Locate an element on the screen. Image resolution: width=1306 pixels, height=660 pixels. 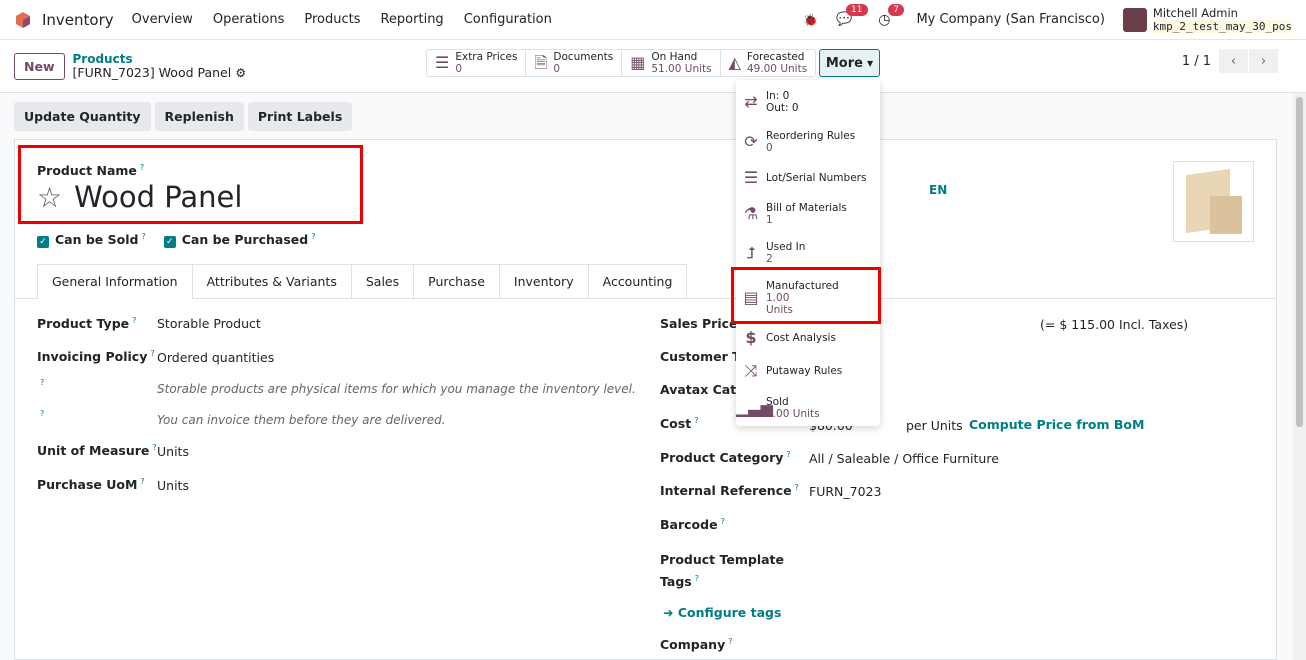
database-name: kmp_2_test_may_30_pos is located at coordinates (1222, 26).